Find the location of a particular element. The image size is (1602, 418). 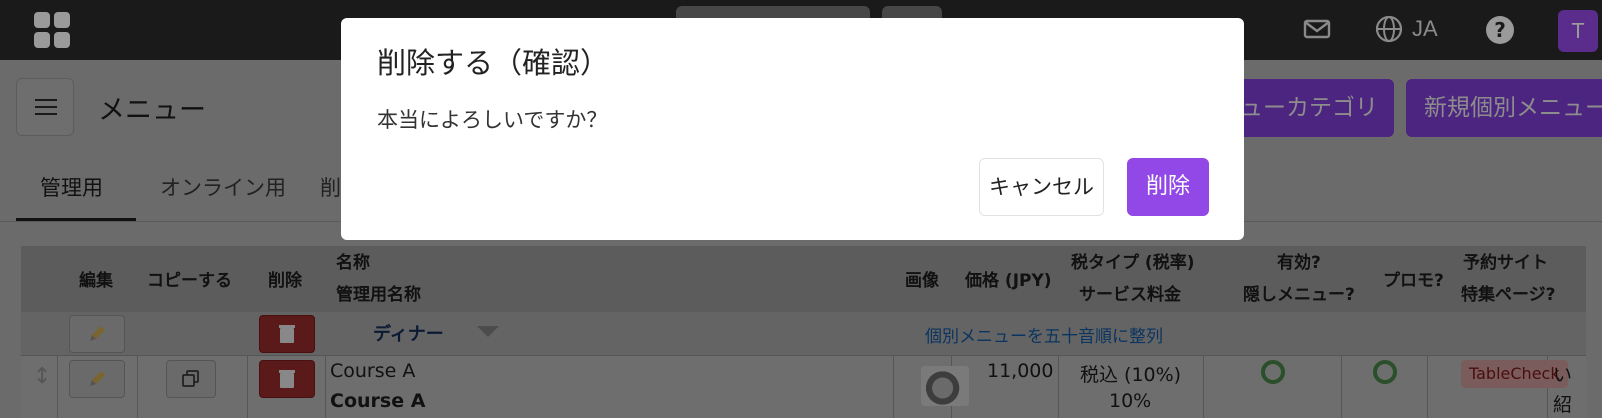

col-name: 名称 is located at coordinates (353, 260).